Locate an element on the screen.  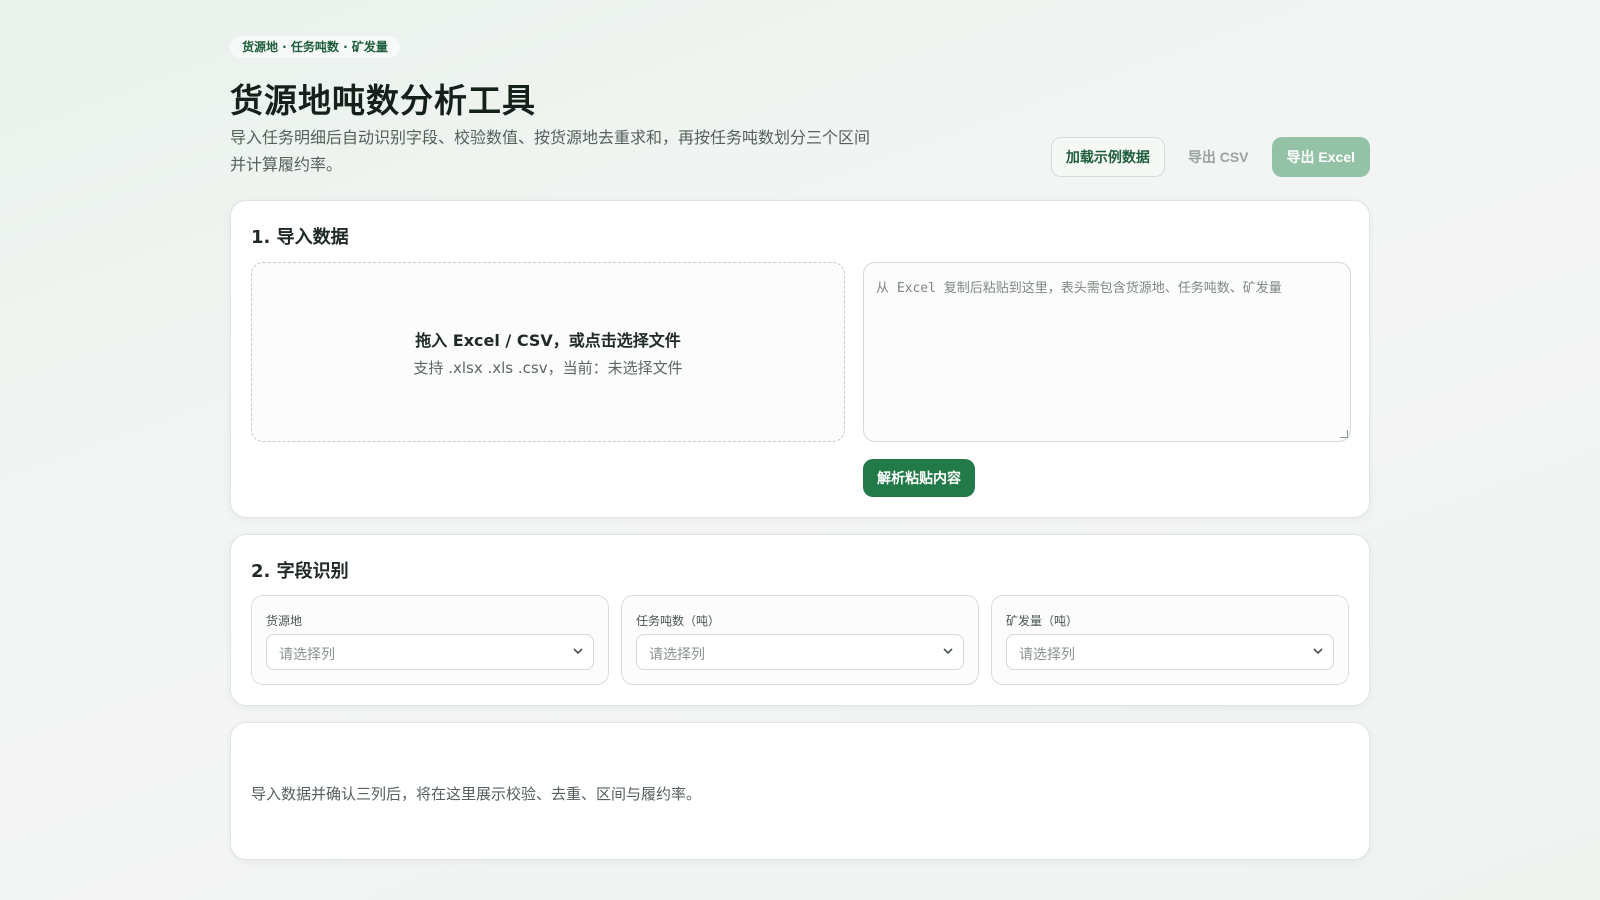
result-empty-text: 导入数据并确认三列后，将在这里展示校验、去重、区间与履约率。 is located at coordinates (476, 794).